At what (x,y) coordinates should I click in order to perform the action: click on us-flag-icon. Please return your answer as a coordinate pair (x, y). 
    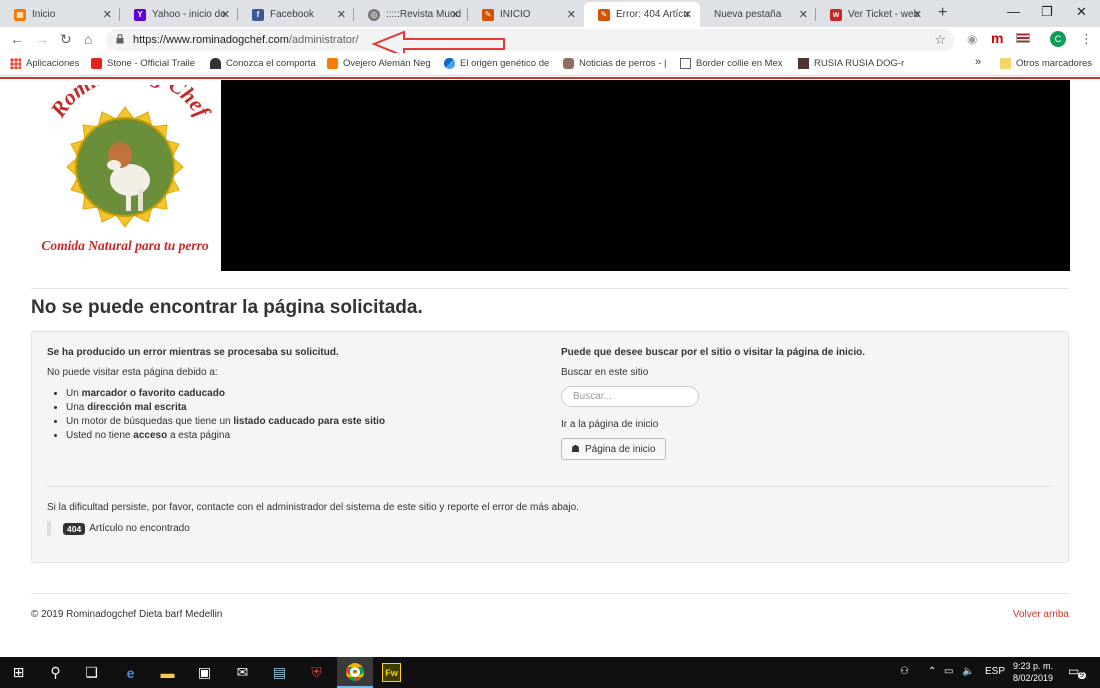
    Looking at the image, I should click on (1023, 38).